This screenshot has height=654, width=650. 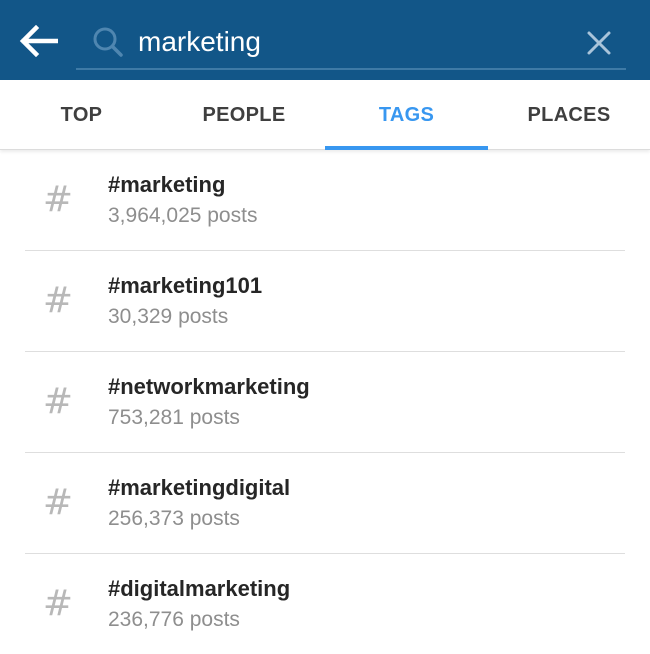 I want to click on search-icon, so click(x=108, y=42).